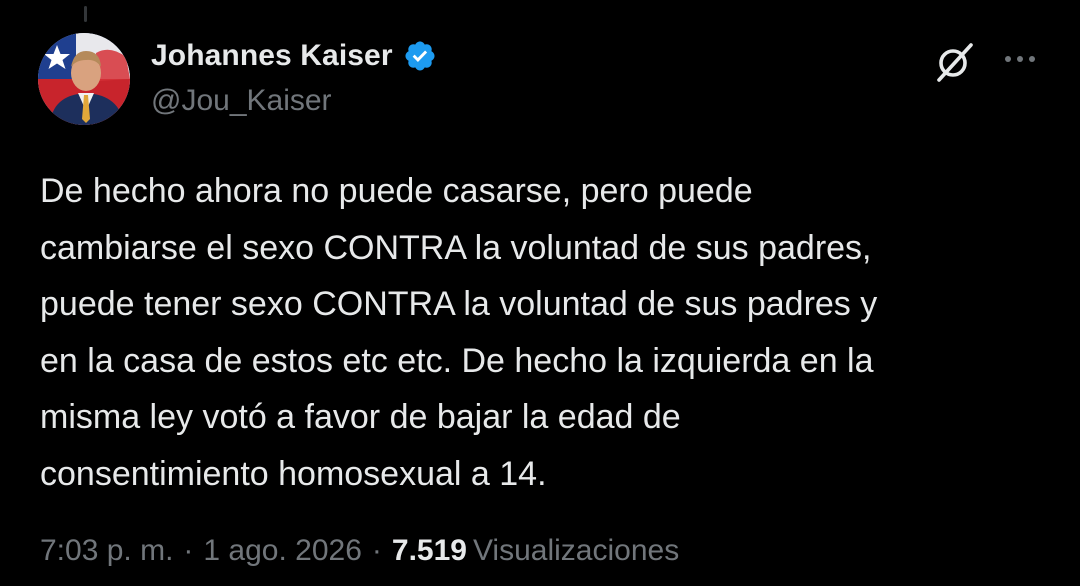  What do you see at coordinates (106, 551) in the screenshot?
I see `tweet-time: 7:03 p. m.` at bounding box center [106, 551].